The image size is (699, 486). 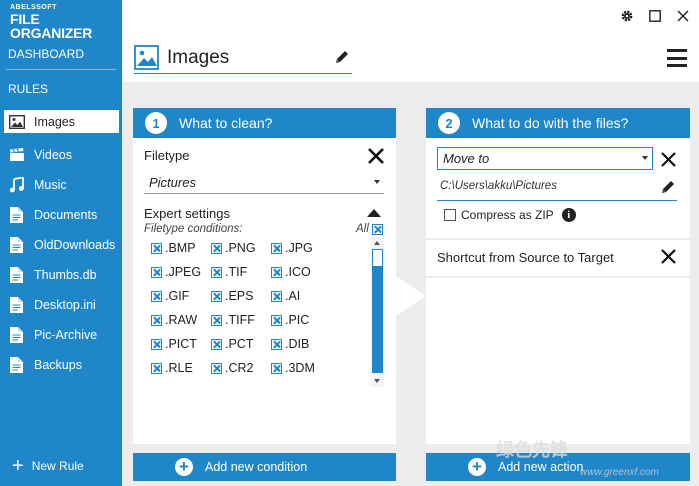 I want to click on sidebar-item-label: Thumbs.db, so click(x=65, y=275).